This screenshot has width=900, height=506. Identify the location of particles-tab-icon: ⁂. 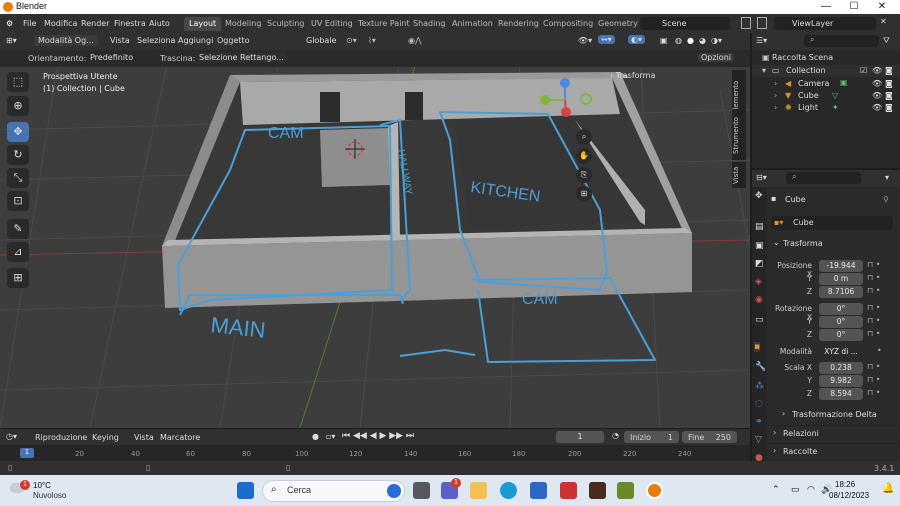
(759, 386).